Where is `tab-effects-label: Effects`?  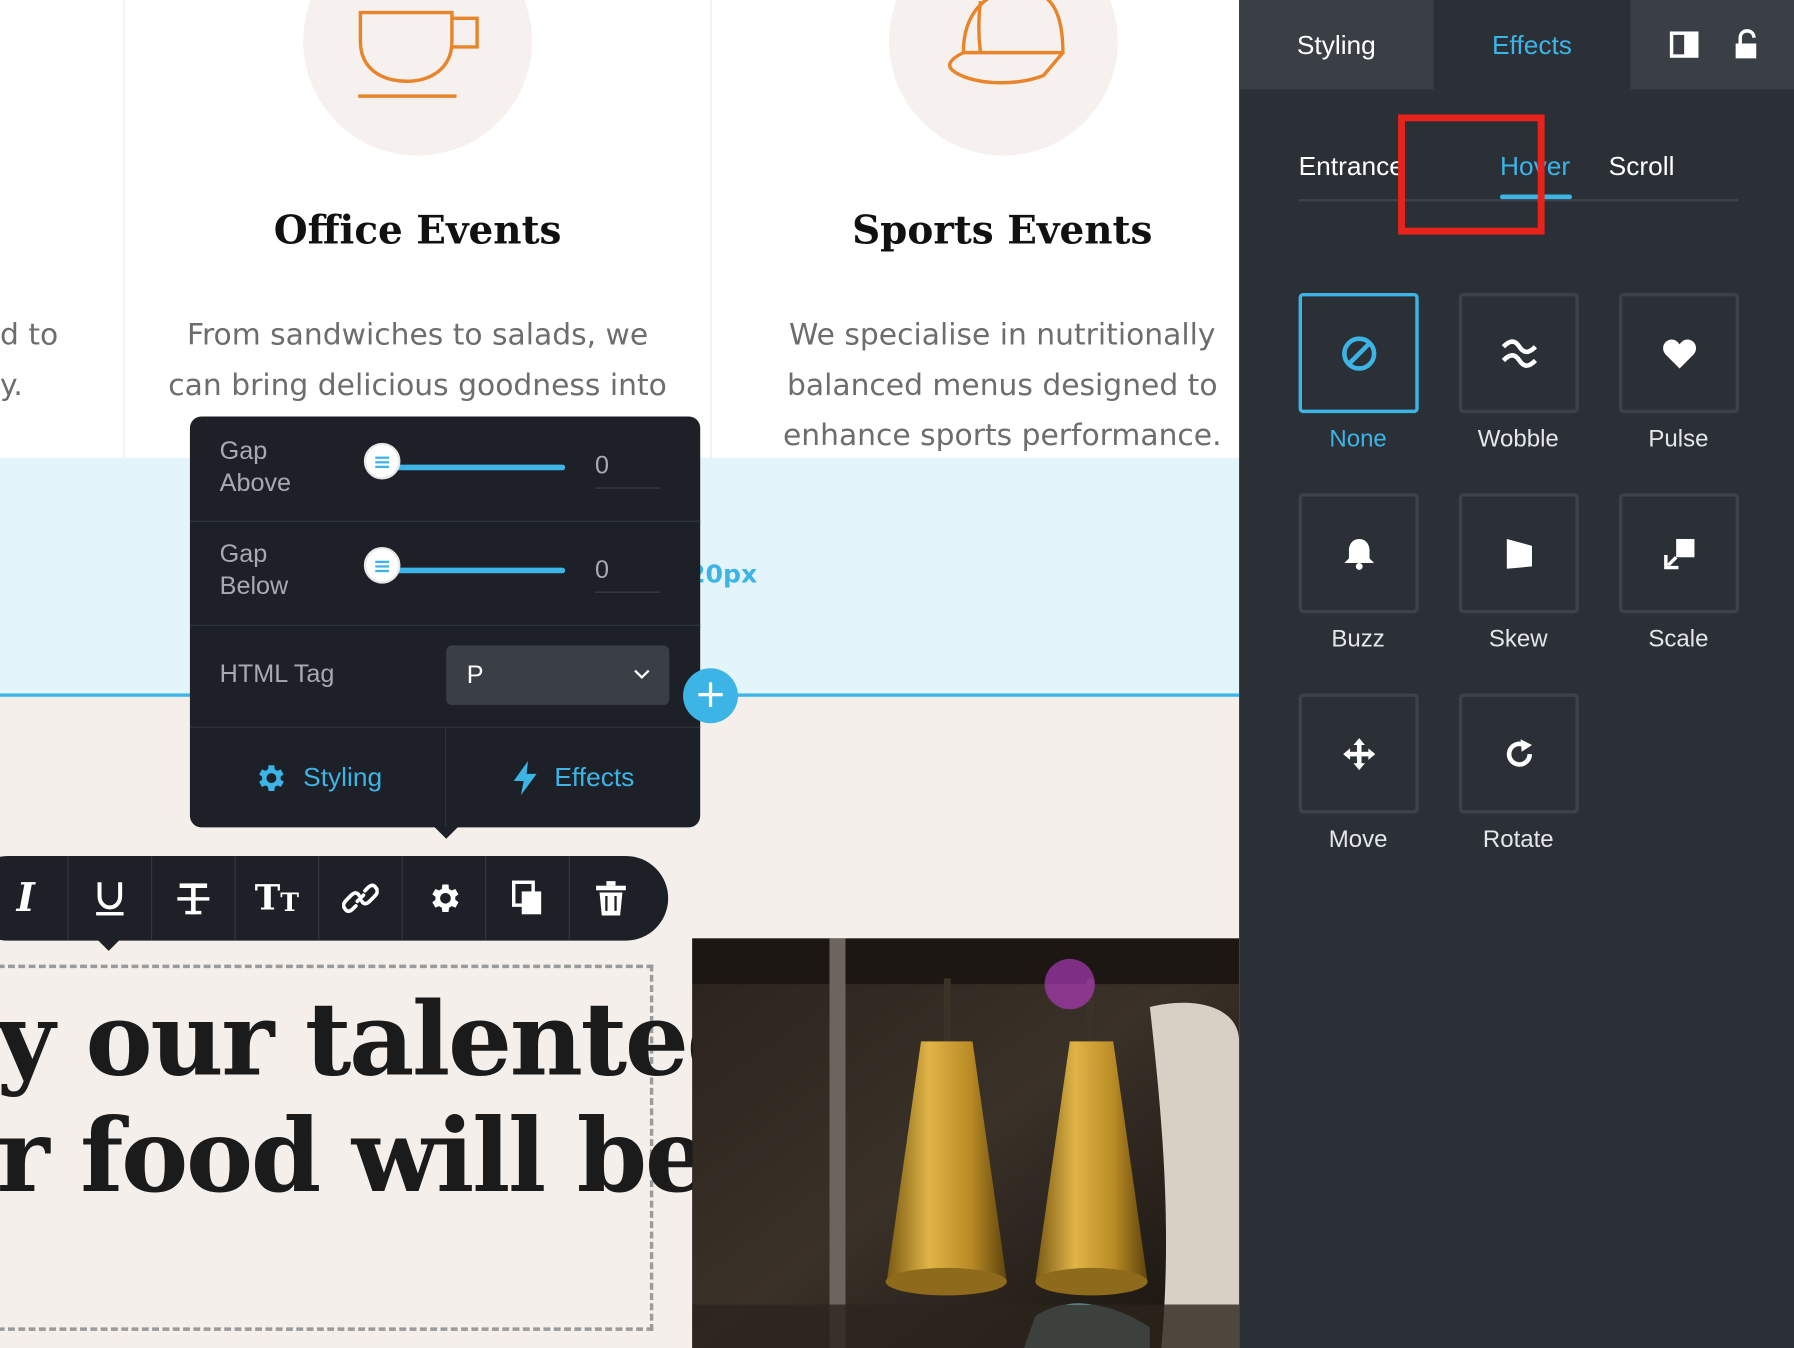 tab-effects-label: Effects is located at coordinates (1531, 44).